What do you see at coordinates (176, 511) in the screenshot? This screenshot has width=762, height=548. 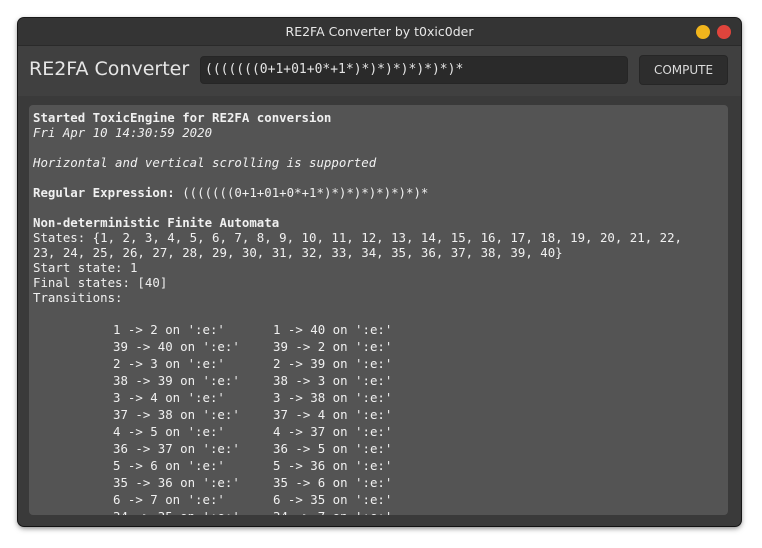 I see `transition-cell: 34 -> 35 on ':e:'` at bounding box center [176, 511].